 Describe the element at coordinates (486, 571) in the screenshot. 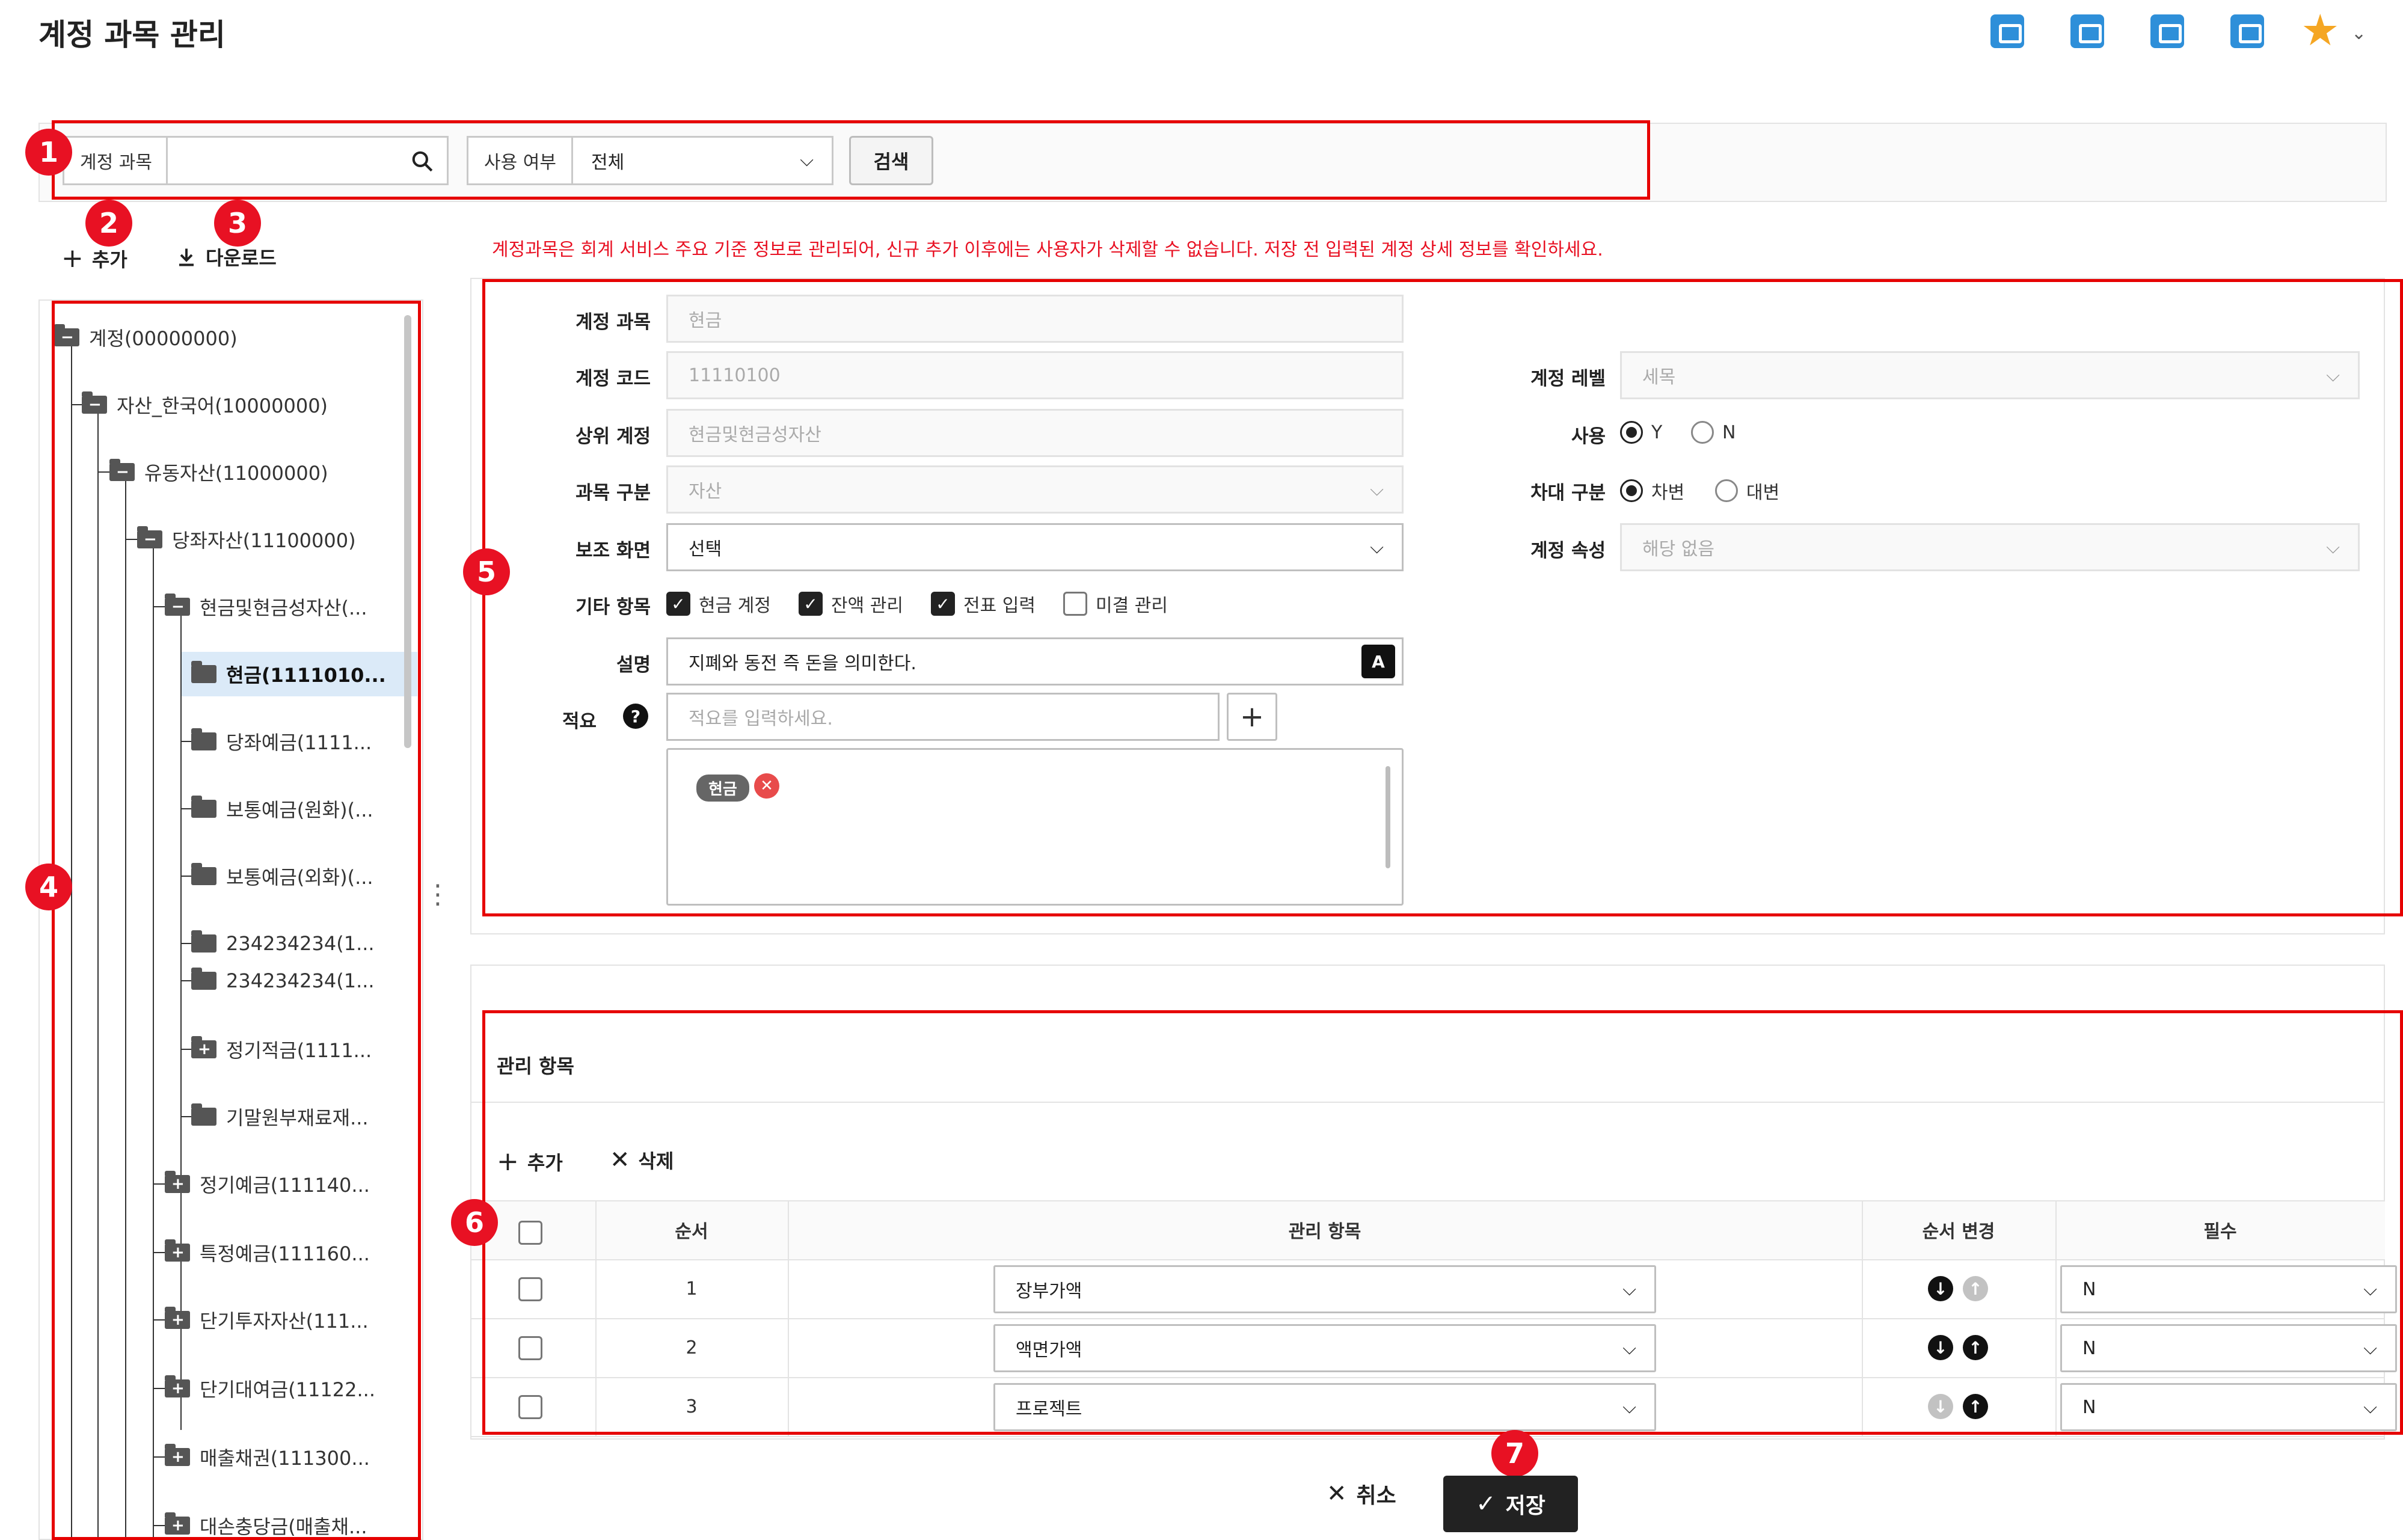

I see `annotation-badge-5: 5` at that location.